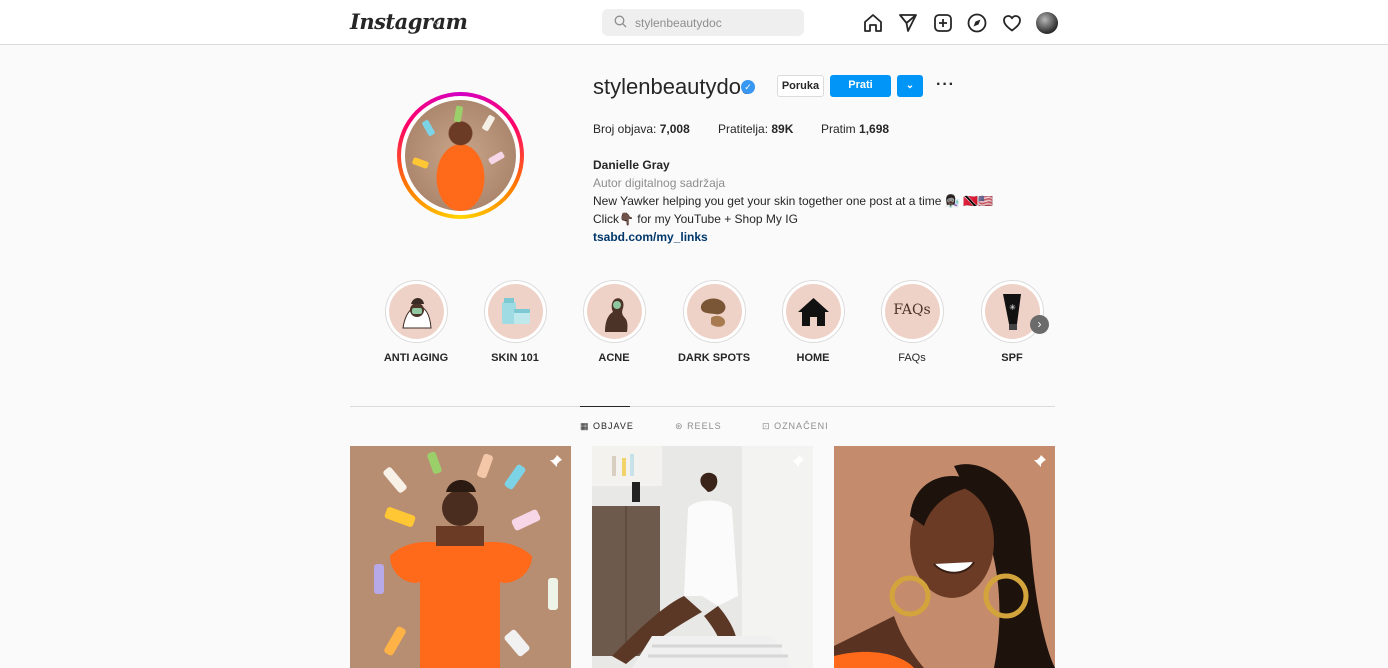  I want to click on sunscreen-tube-icon: ✳, so click(1012, 311).